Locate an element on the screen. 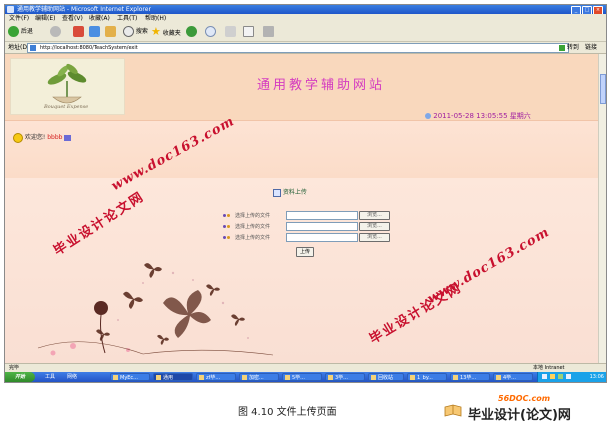  address-url: http://localhost:8080/TeachSystem/exit is located at coordinates (89, 48).